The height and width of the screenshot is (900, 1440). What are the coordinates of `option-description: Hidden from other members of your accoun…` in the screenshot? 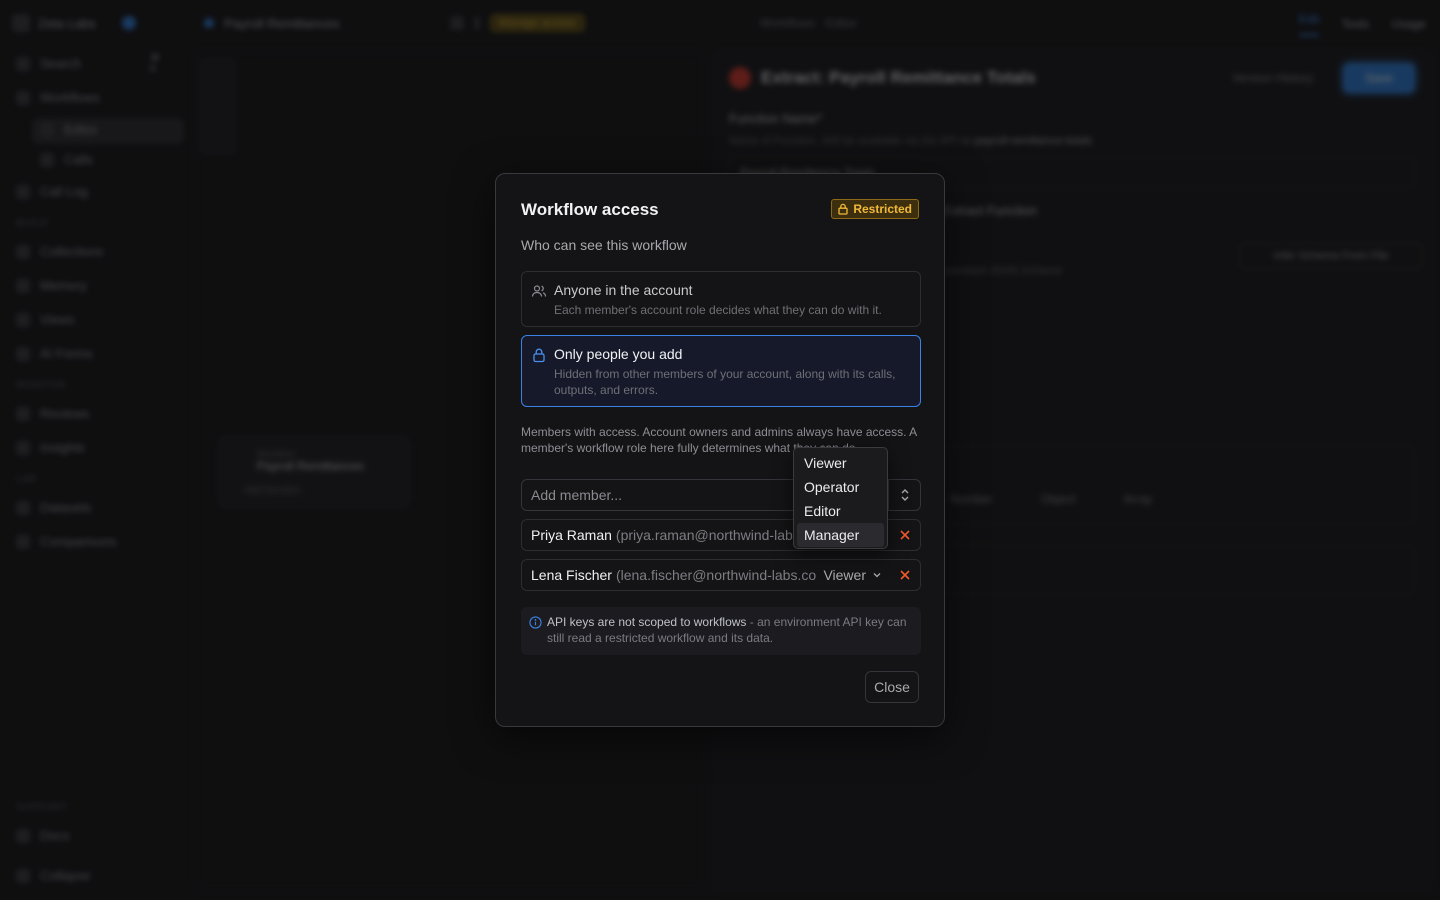 It's located at (725, 382).